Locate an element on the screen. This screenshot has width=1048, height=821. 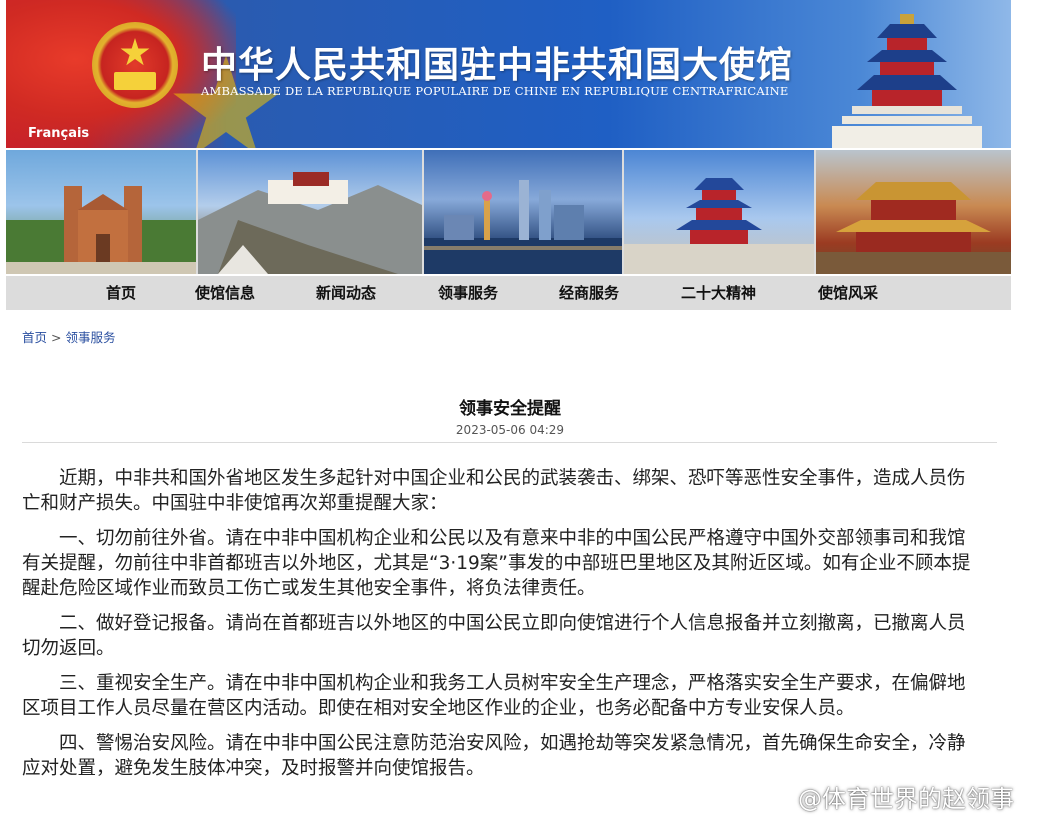
nav-item-news: 新闻动态 is located at coordinates (346, 293).